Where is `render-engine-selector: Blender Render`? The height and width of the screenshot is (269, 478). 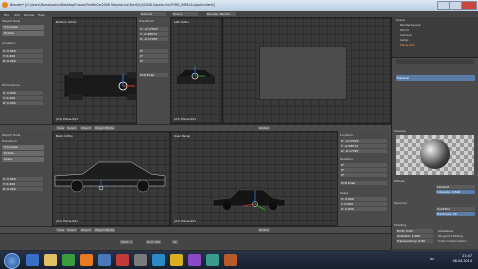
render-engine-selector: Blender Render is located at coordinates (221, 14).